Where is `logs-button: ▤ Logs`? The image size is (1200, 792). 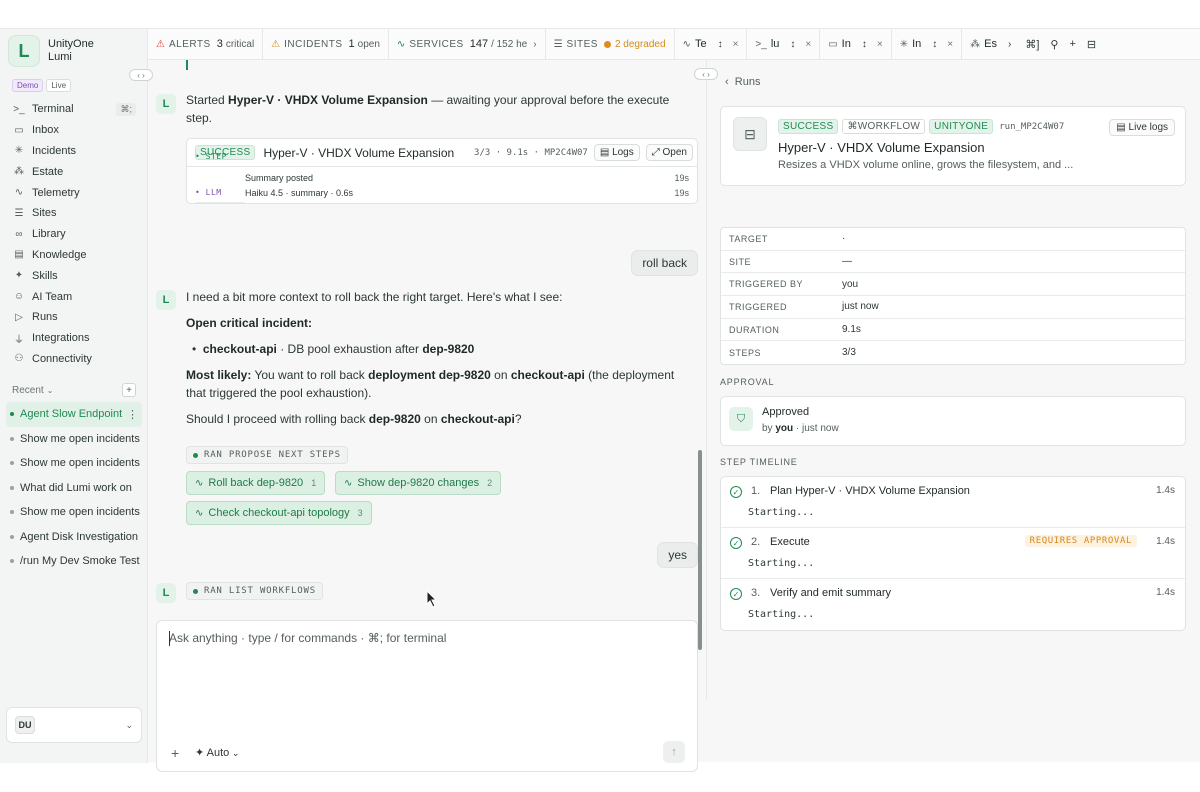
logs-button: ▤ Logs is located at coordinates (616, 152).